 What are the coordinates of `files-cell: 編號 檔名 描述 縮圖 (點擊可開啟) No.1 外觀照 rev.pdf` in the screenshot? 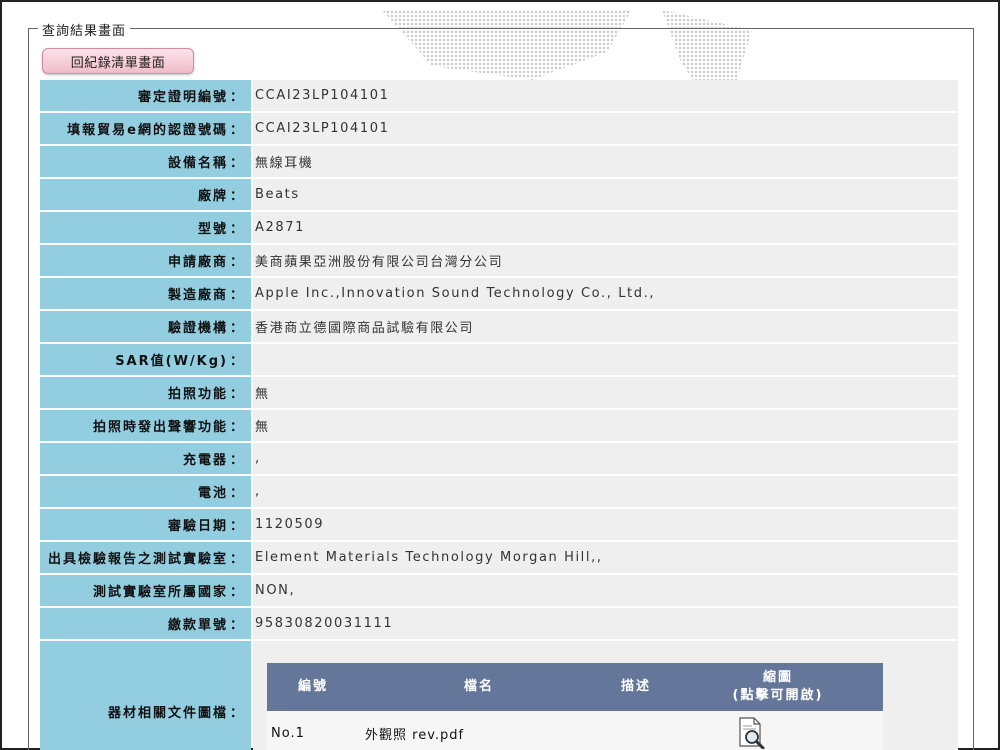 It's located at (605, 695).